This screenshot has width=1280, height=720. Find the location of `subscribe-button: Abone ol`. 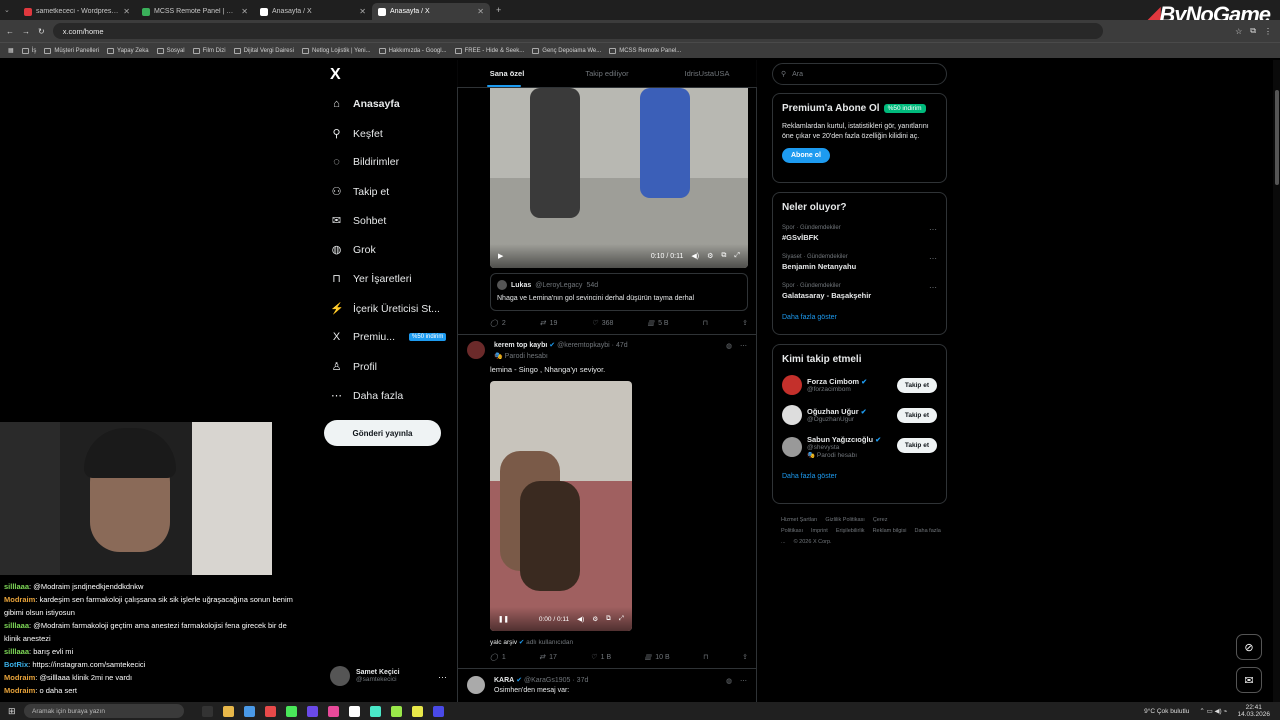

subscribe-button: Abone ol is located at coordinates (806, 155).